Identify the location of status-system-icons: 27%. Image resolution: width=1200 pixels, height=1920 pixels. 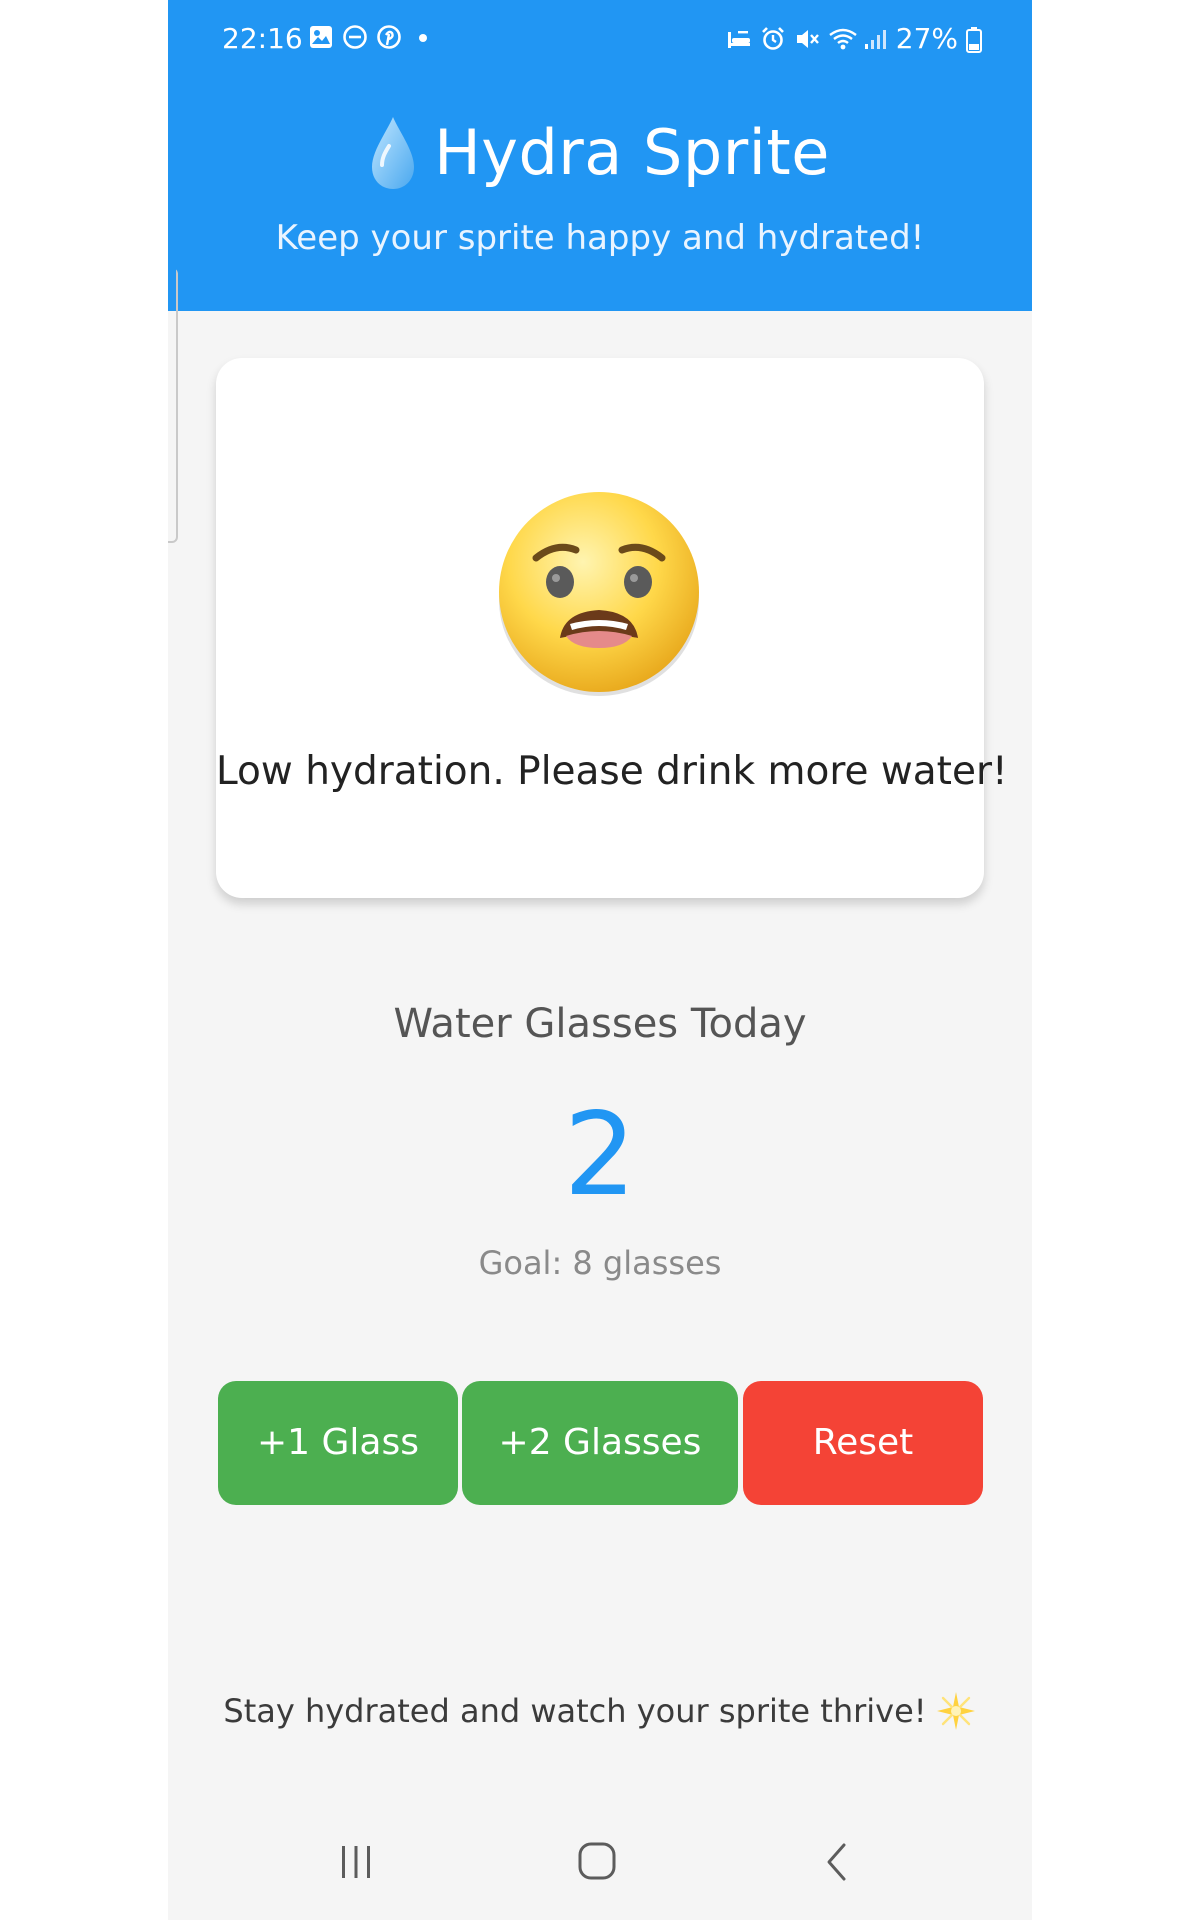
(854, 39).